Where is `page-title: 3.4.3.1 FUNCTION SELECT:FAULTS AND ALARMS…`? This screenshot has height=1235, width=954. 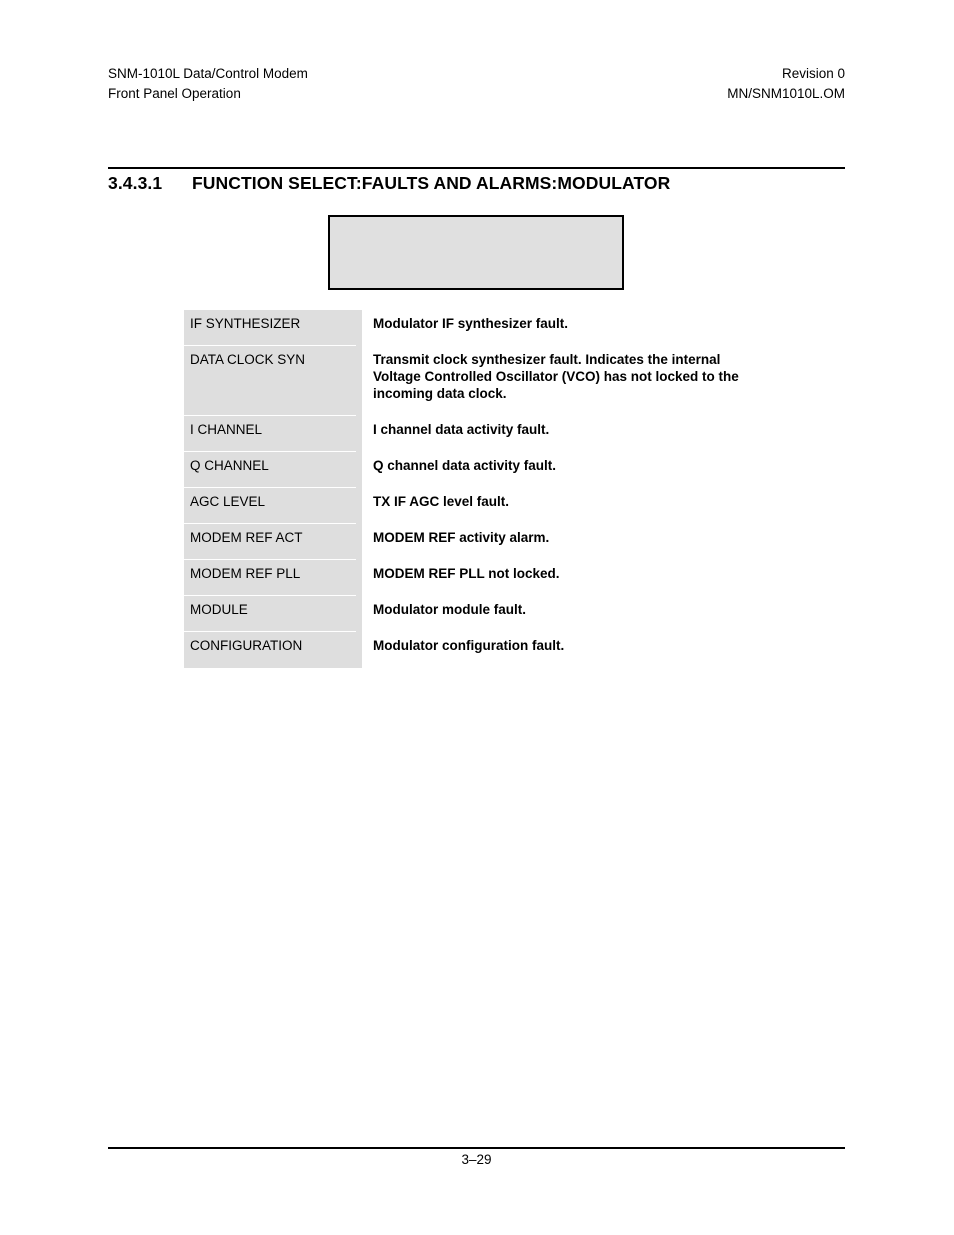
page-title: 3.4.3.1 FUNCTION SELECT:FAULTS AND ALARMS… is located at coordinates (488, 183).